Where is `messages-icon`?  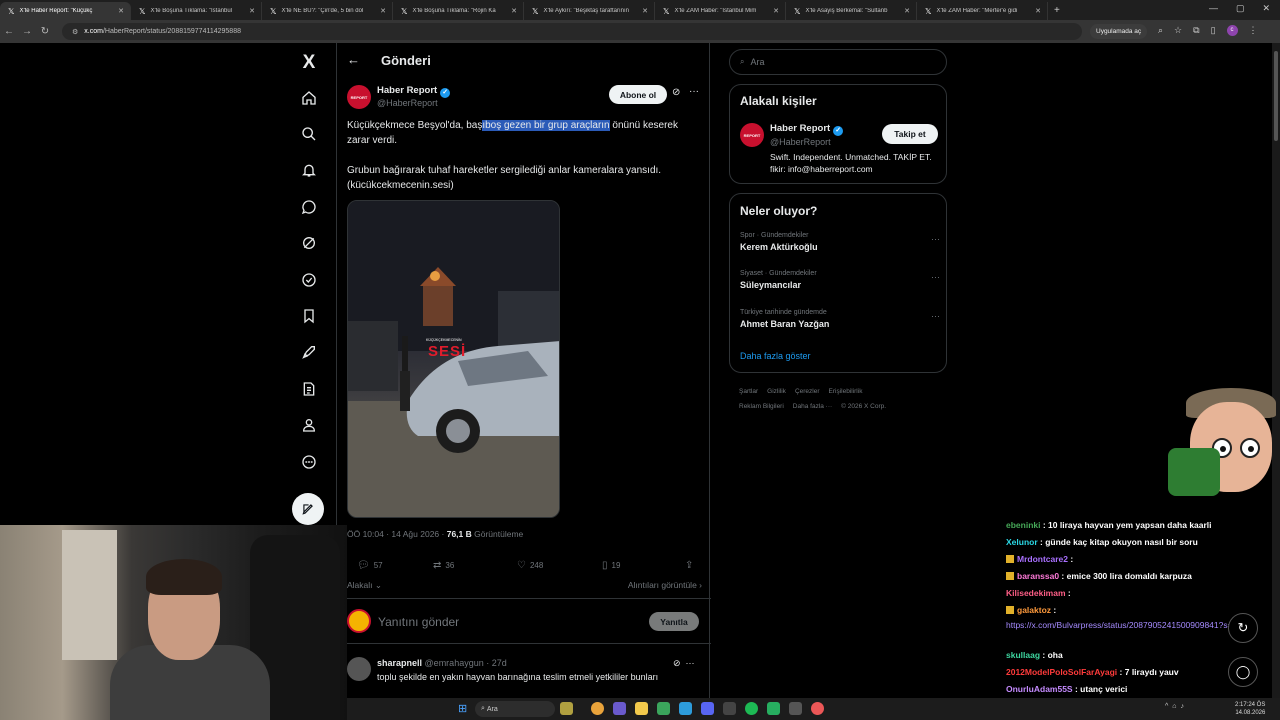
messages-icon is located at coordinates (309, 207).